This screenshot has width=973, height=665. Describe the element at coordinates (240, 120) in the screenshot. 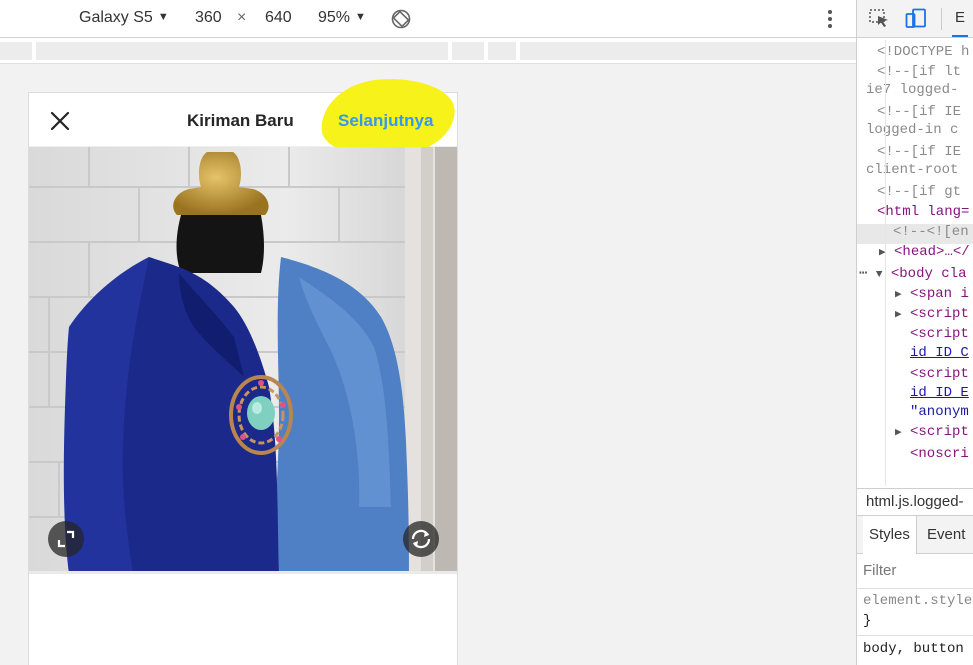

I see `page-title: Kiriman Baru` at that location.